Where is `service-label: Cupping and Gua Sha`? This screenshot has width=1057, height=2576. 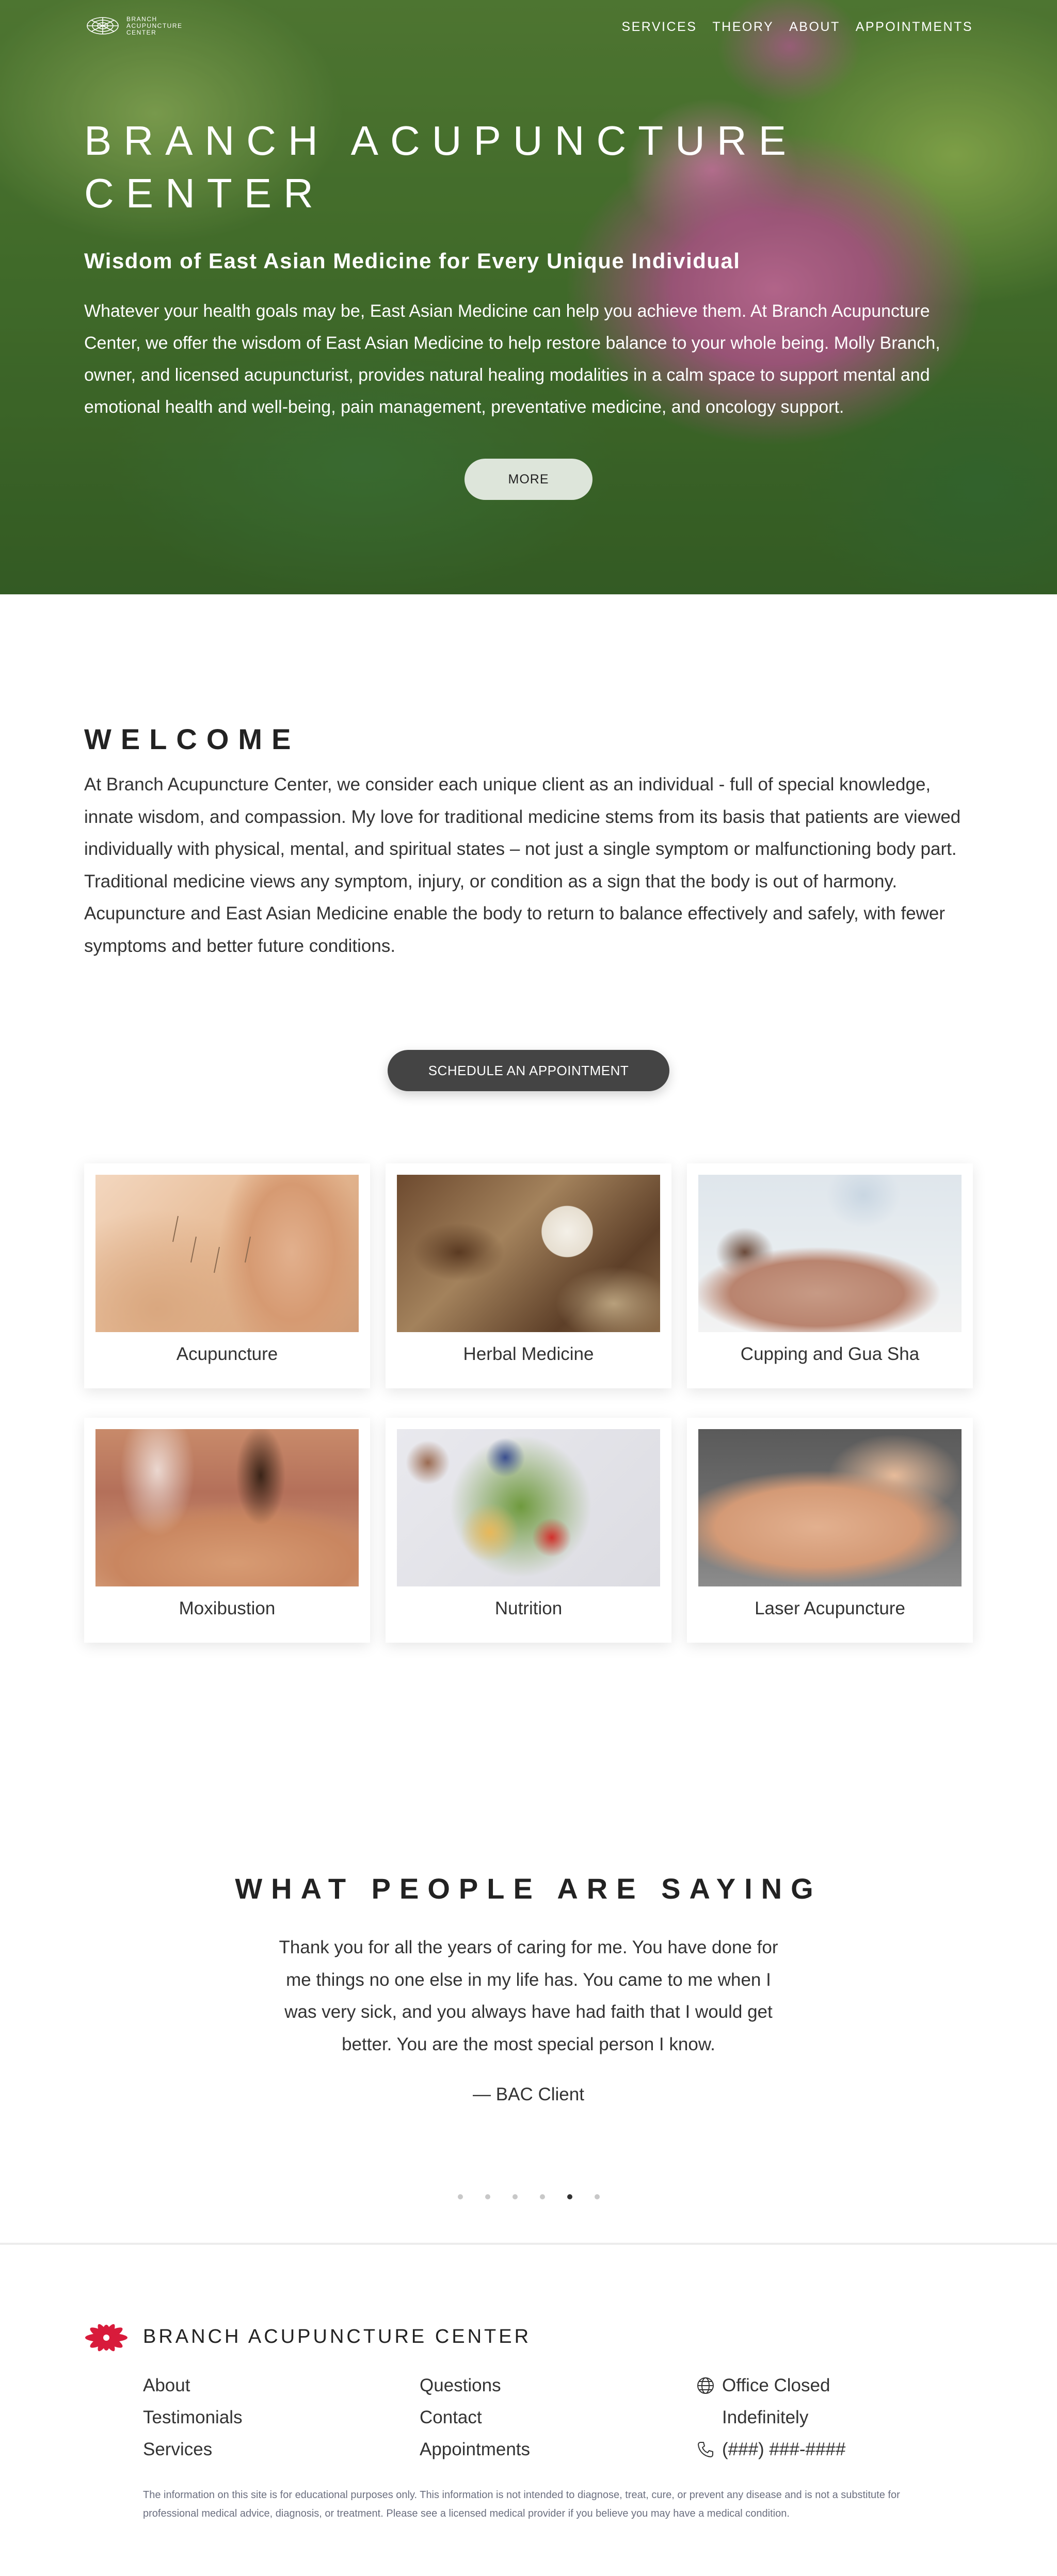 service-label: Cupping and Gua Sha is located at coordinates (830, 1354).